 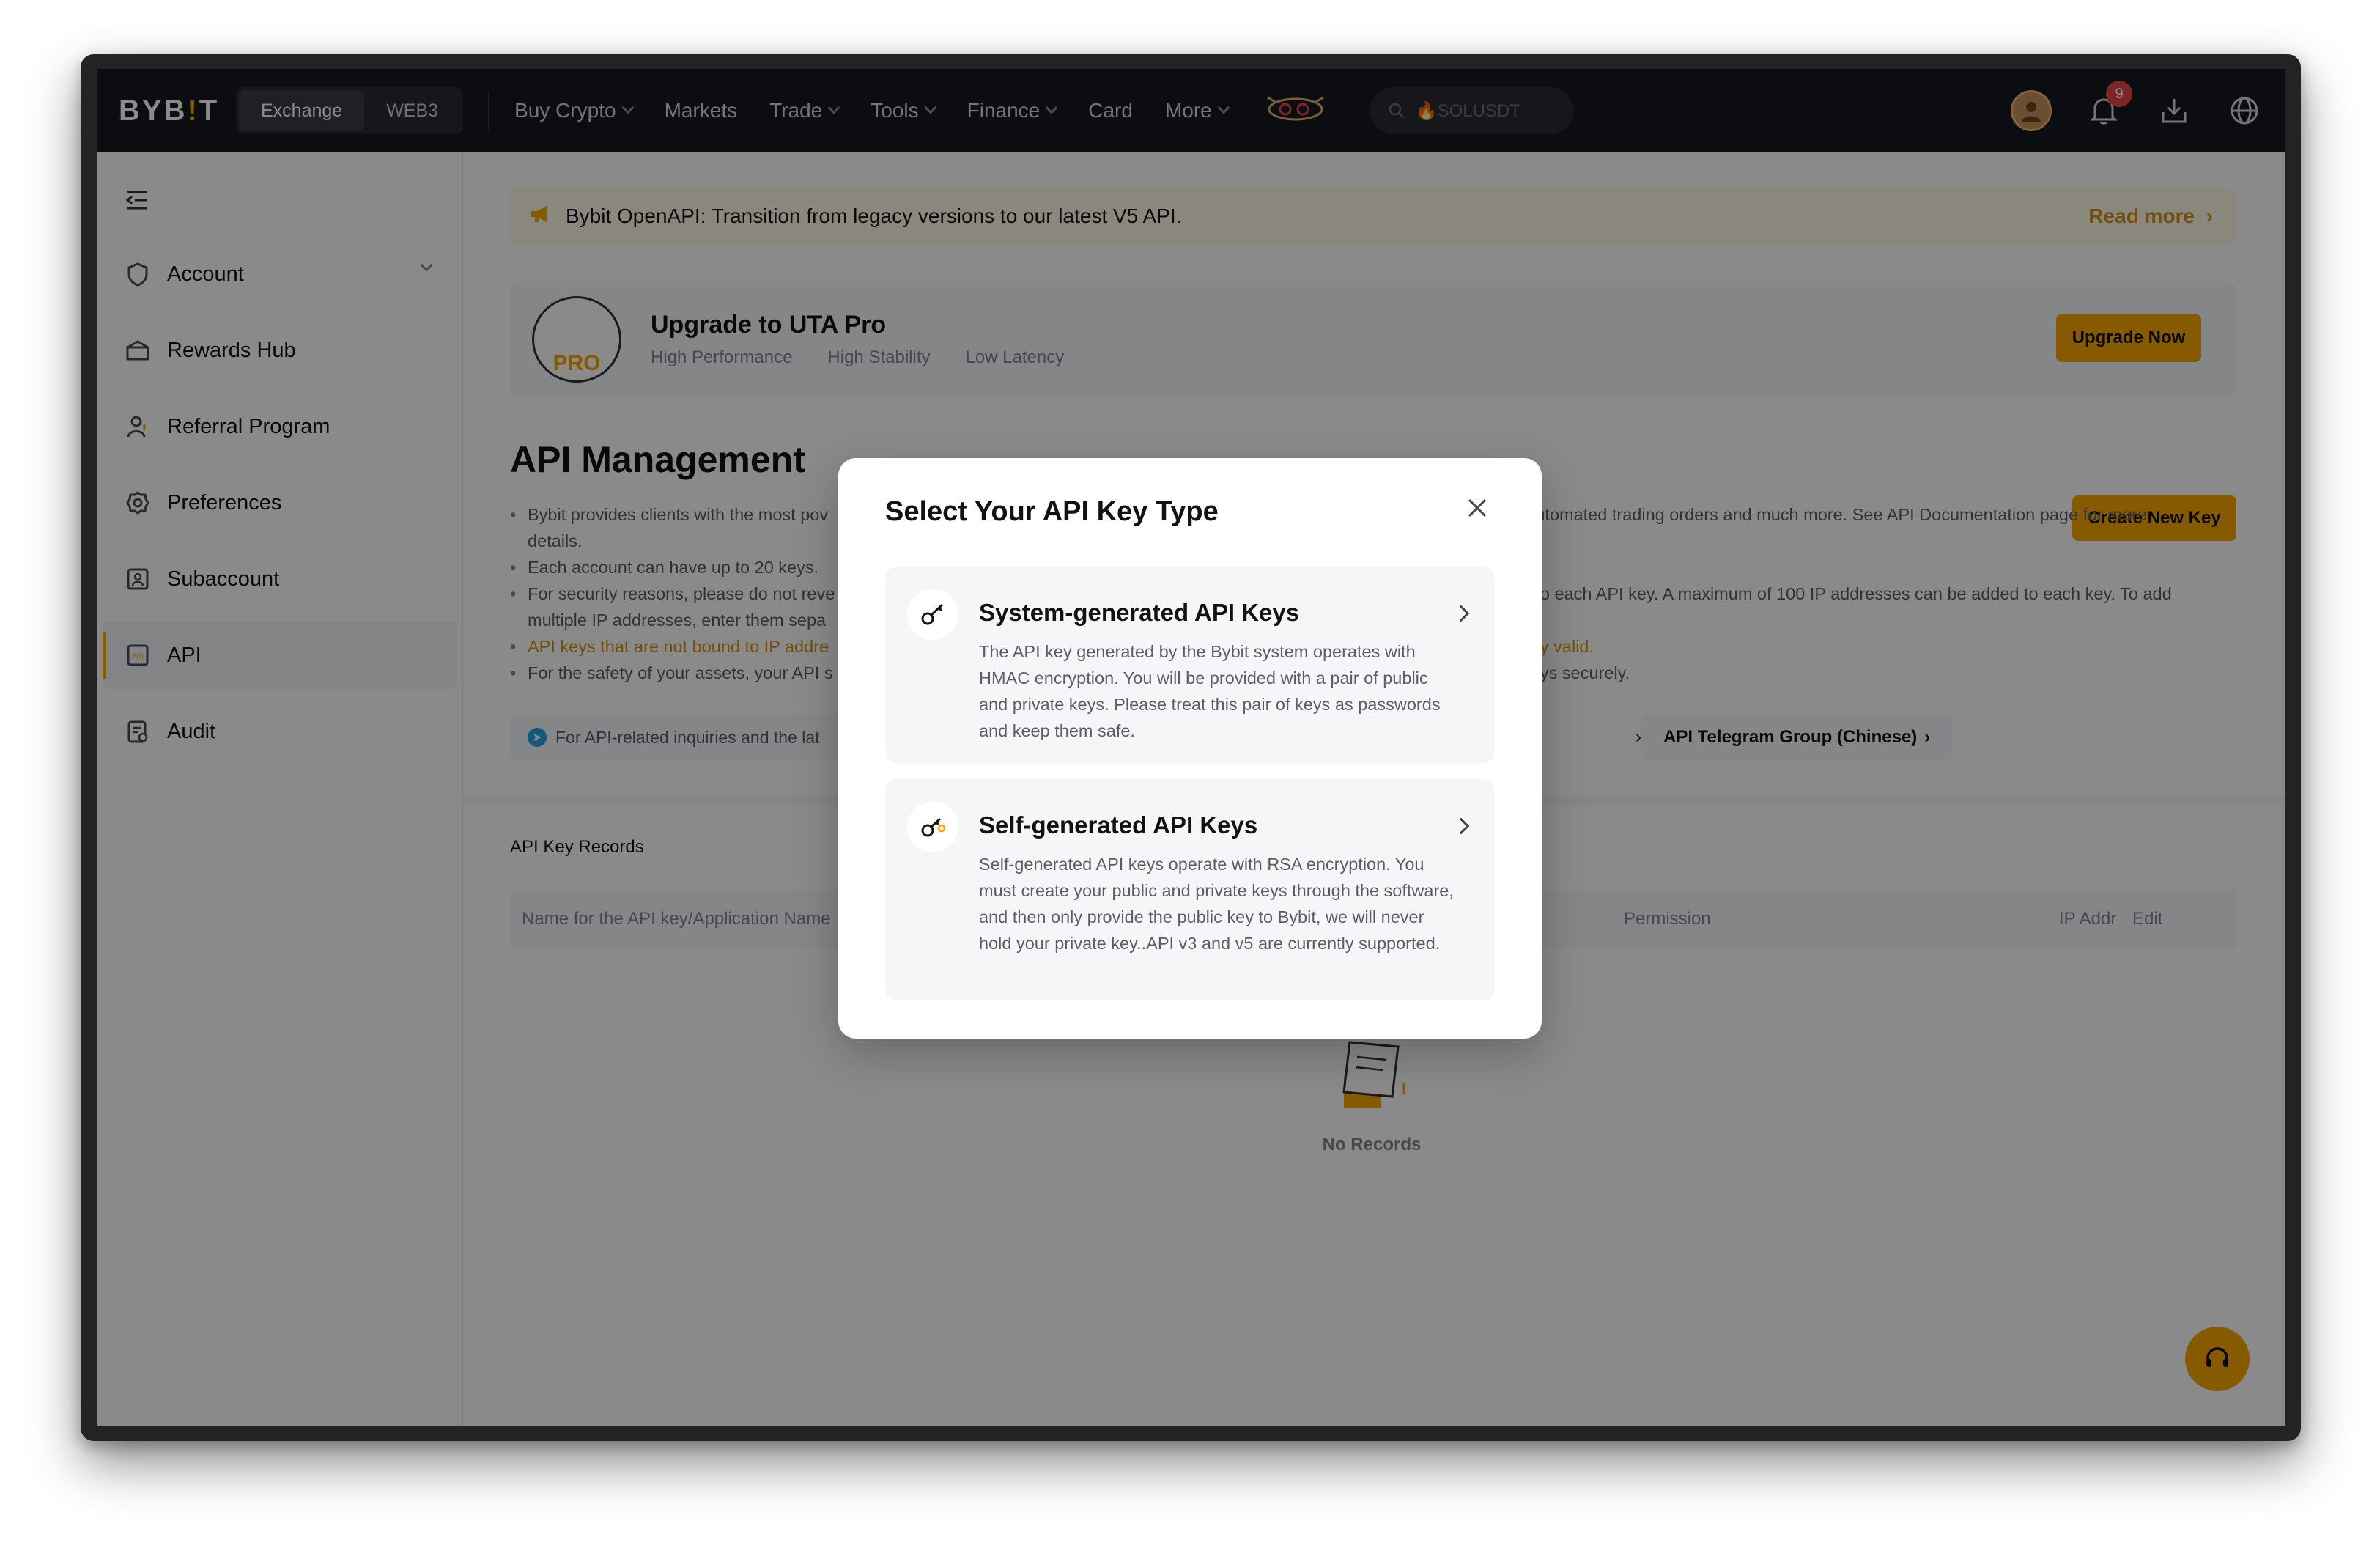 I want to click on close-icon, so click(x=1477, y=509).